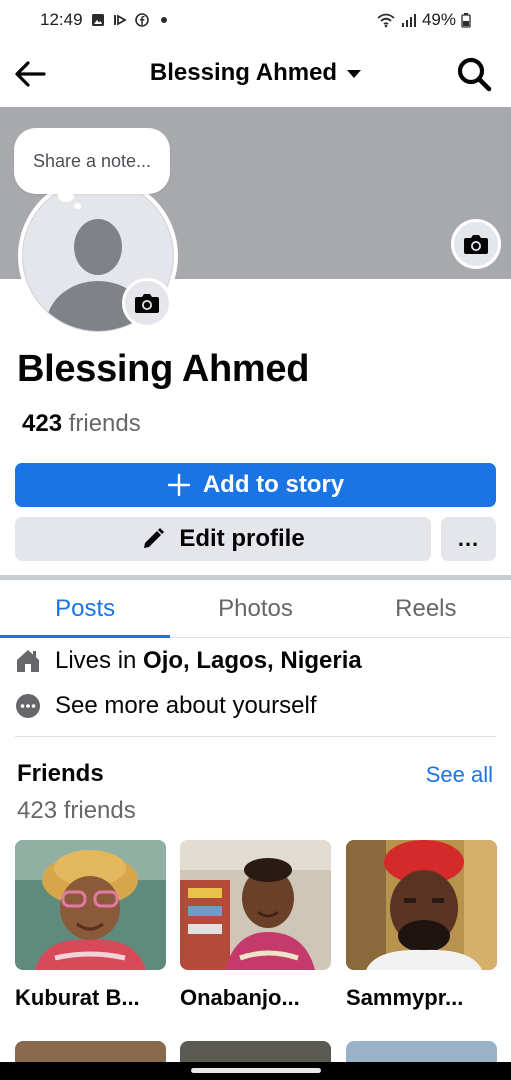 The image size is (511, 1080). I want to click on friends-count: 423 friends, so click(81, 424).